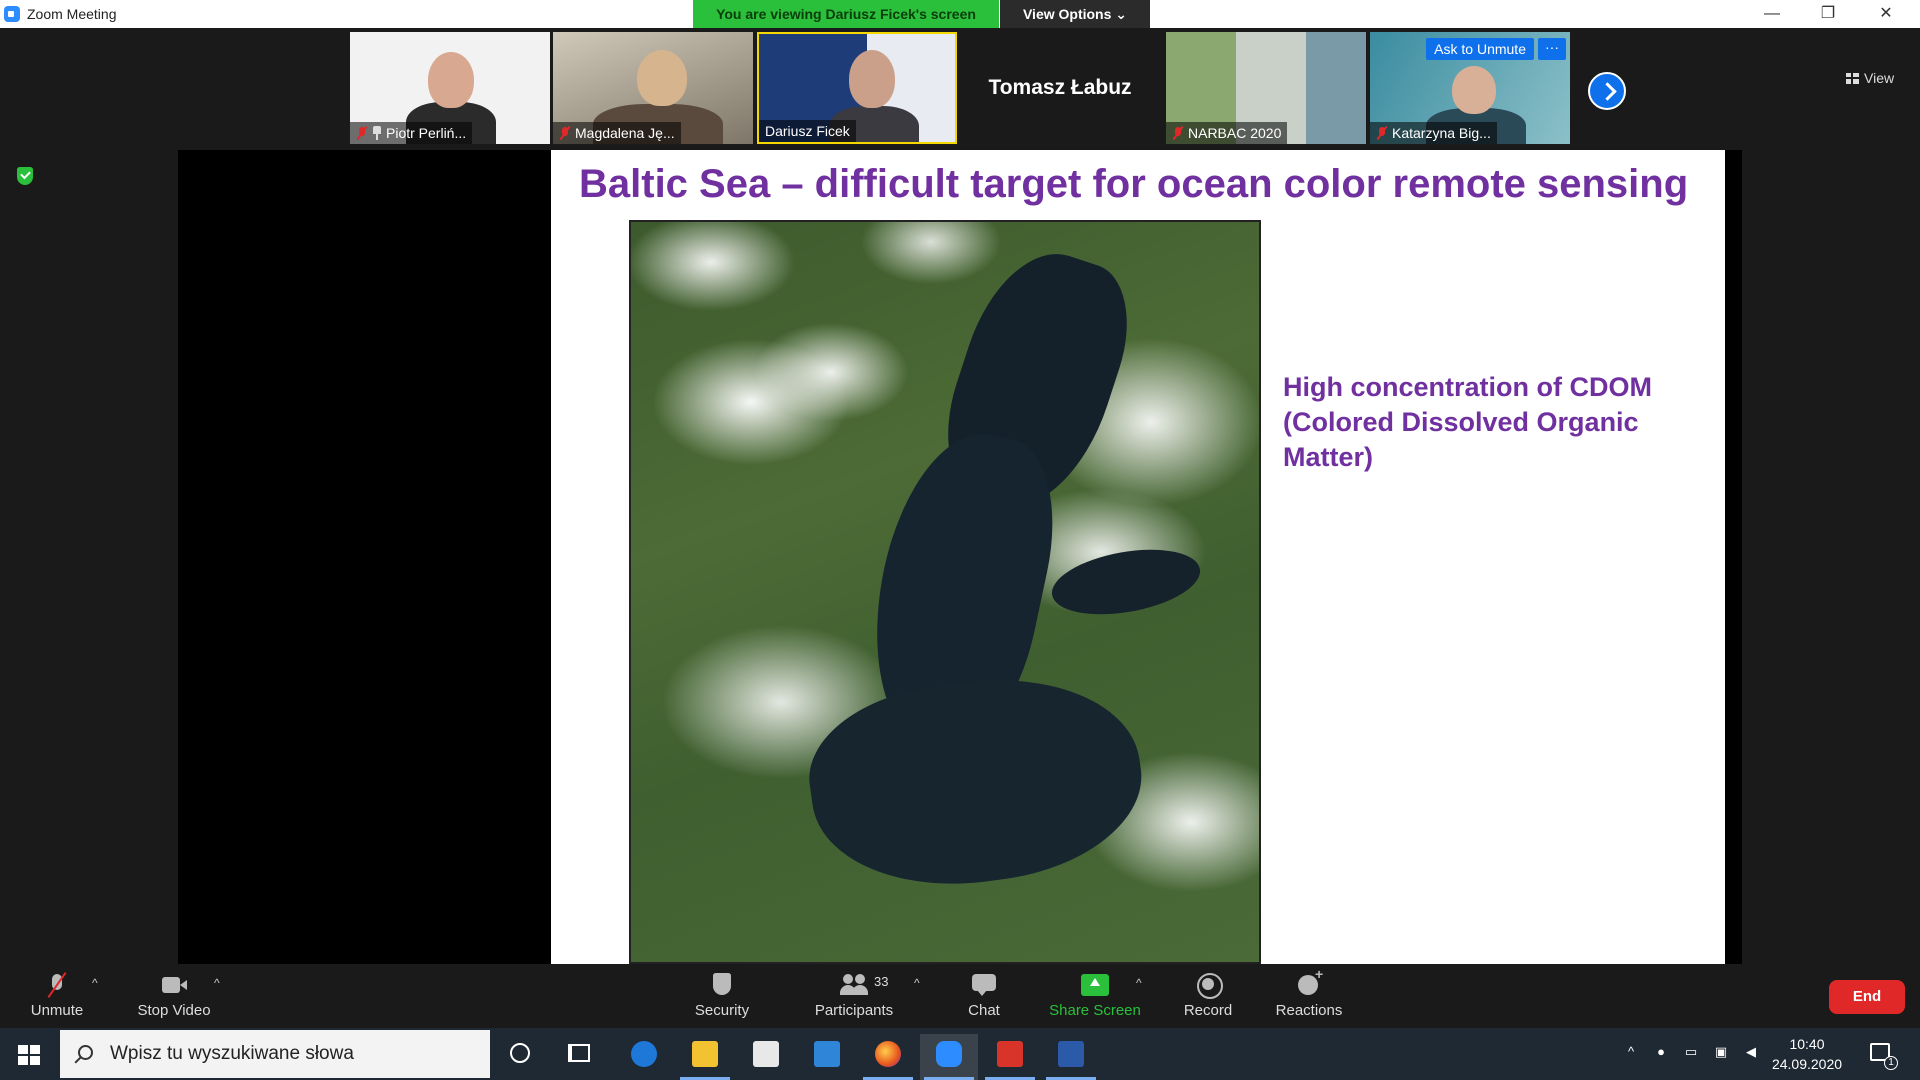  Describe the element at coordinates (1828, 14) in the screenshot. I see `restore-icon: ❐` at that location.